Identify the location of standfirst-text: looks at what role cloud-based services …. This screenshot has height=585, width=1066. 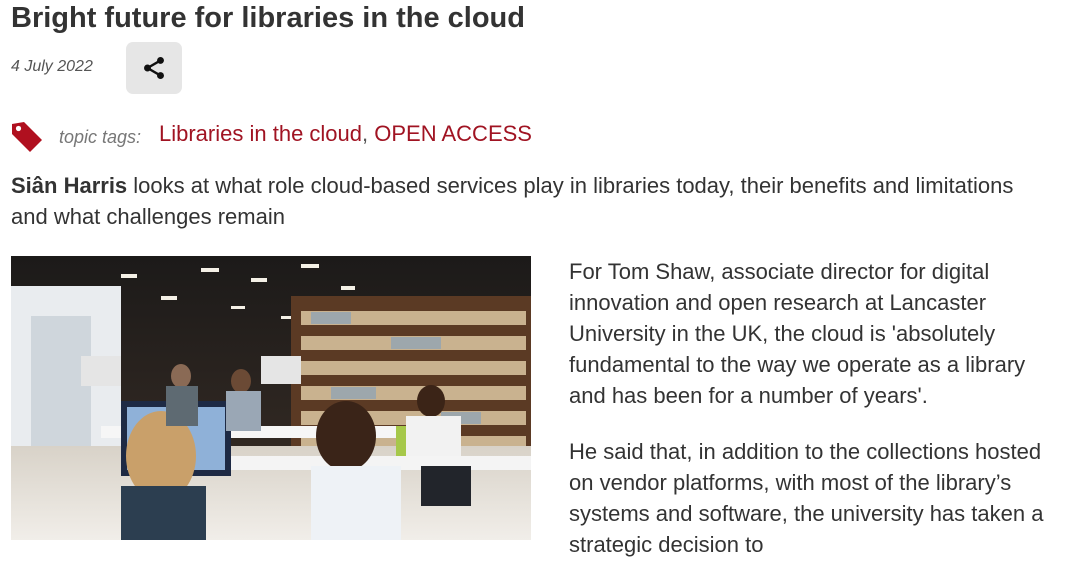
(512, 201).